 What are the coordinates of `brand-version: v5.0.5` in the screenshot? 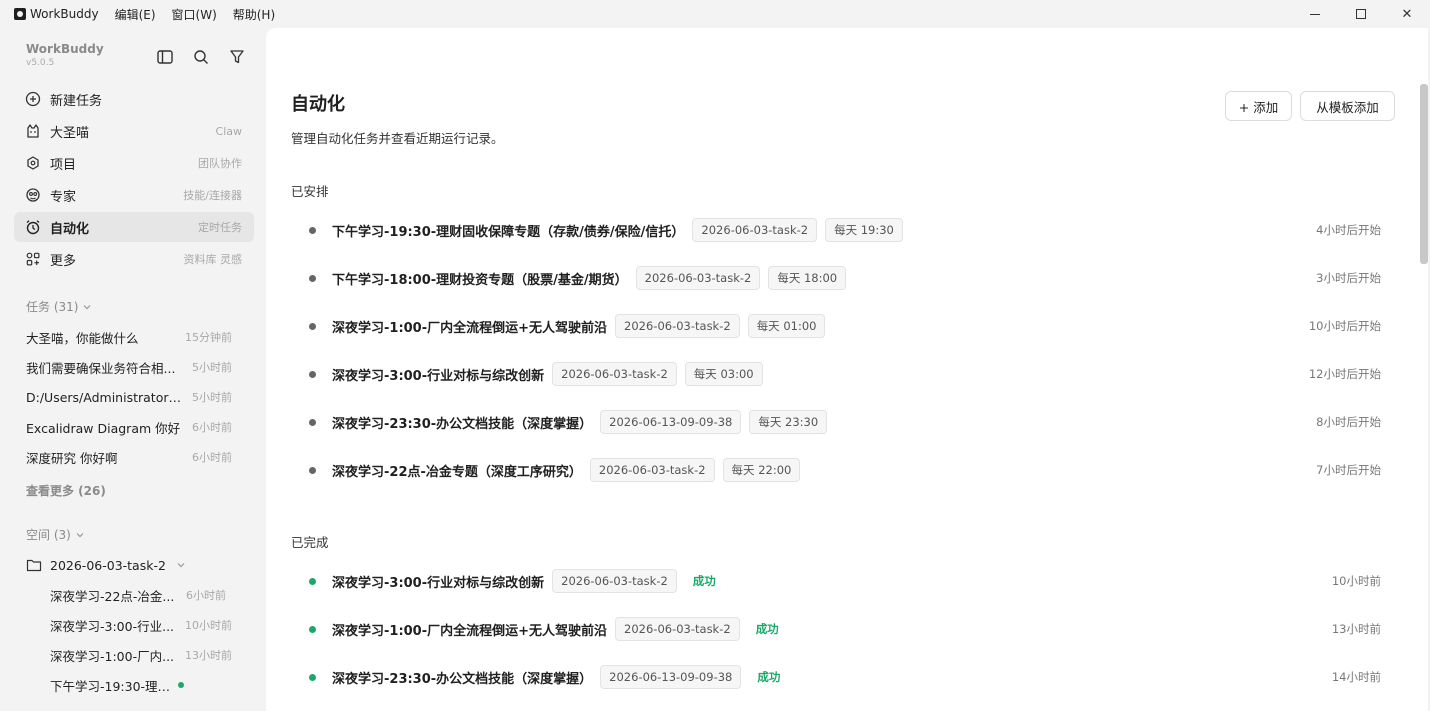 It's located at (40, 63).